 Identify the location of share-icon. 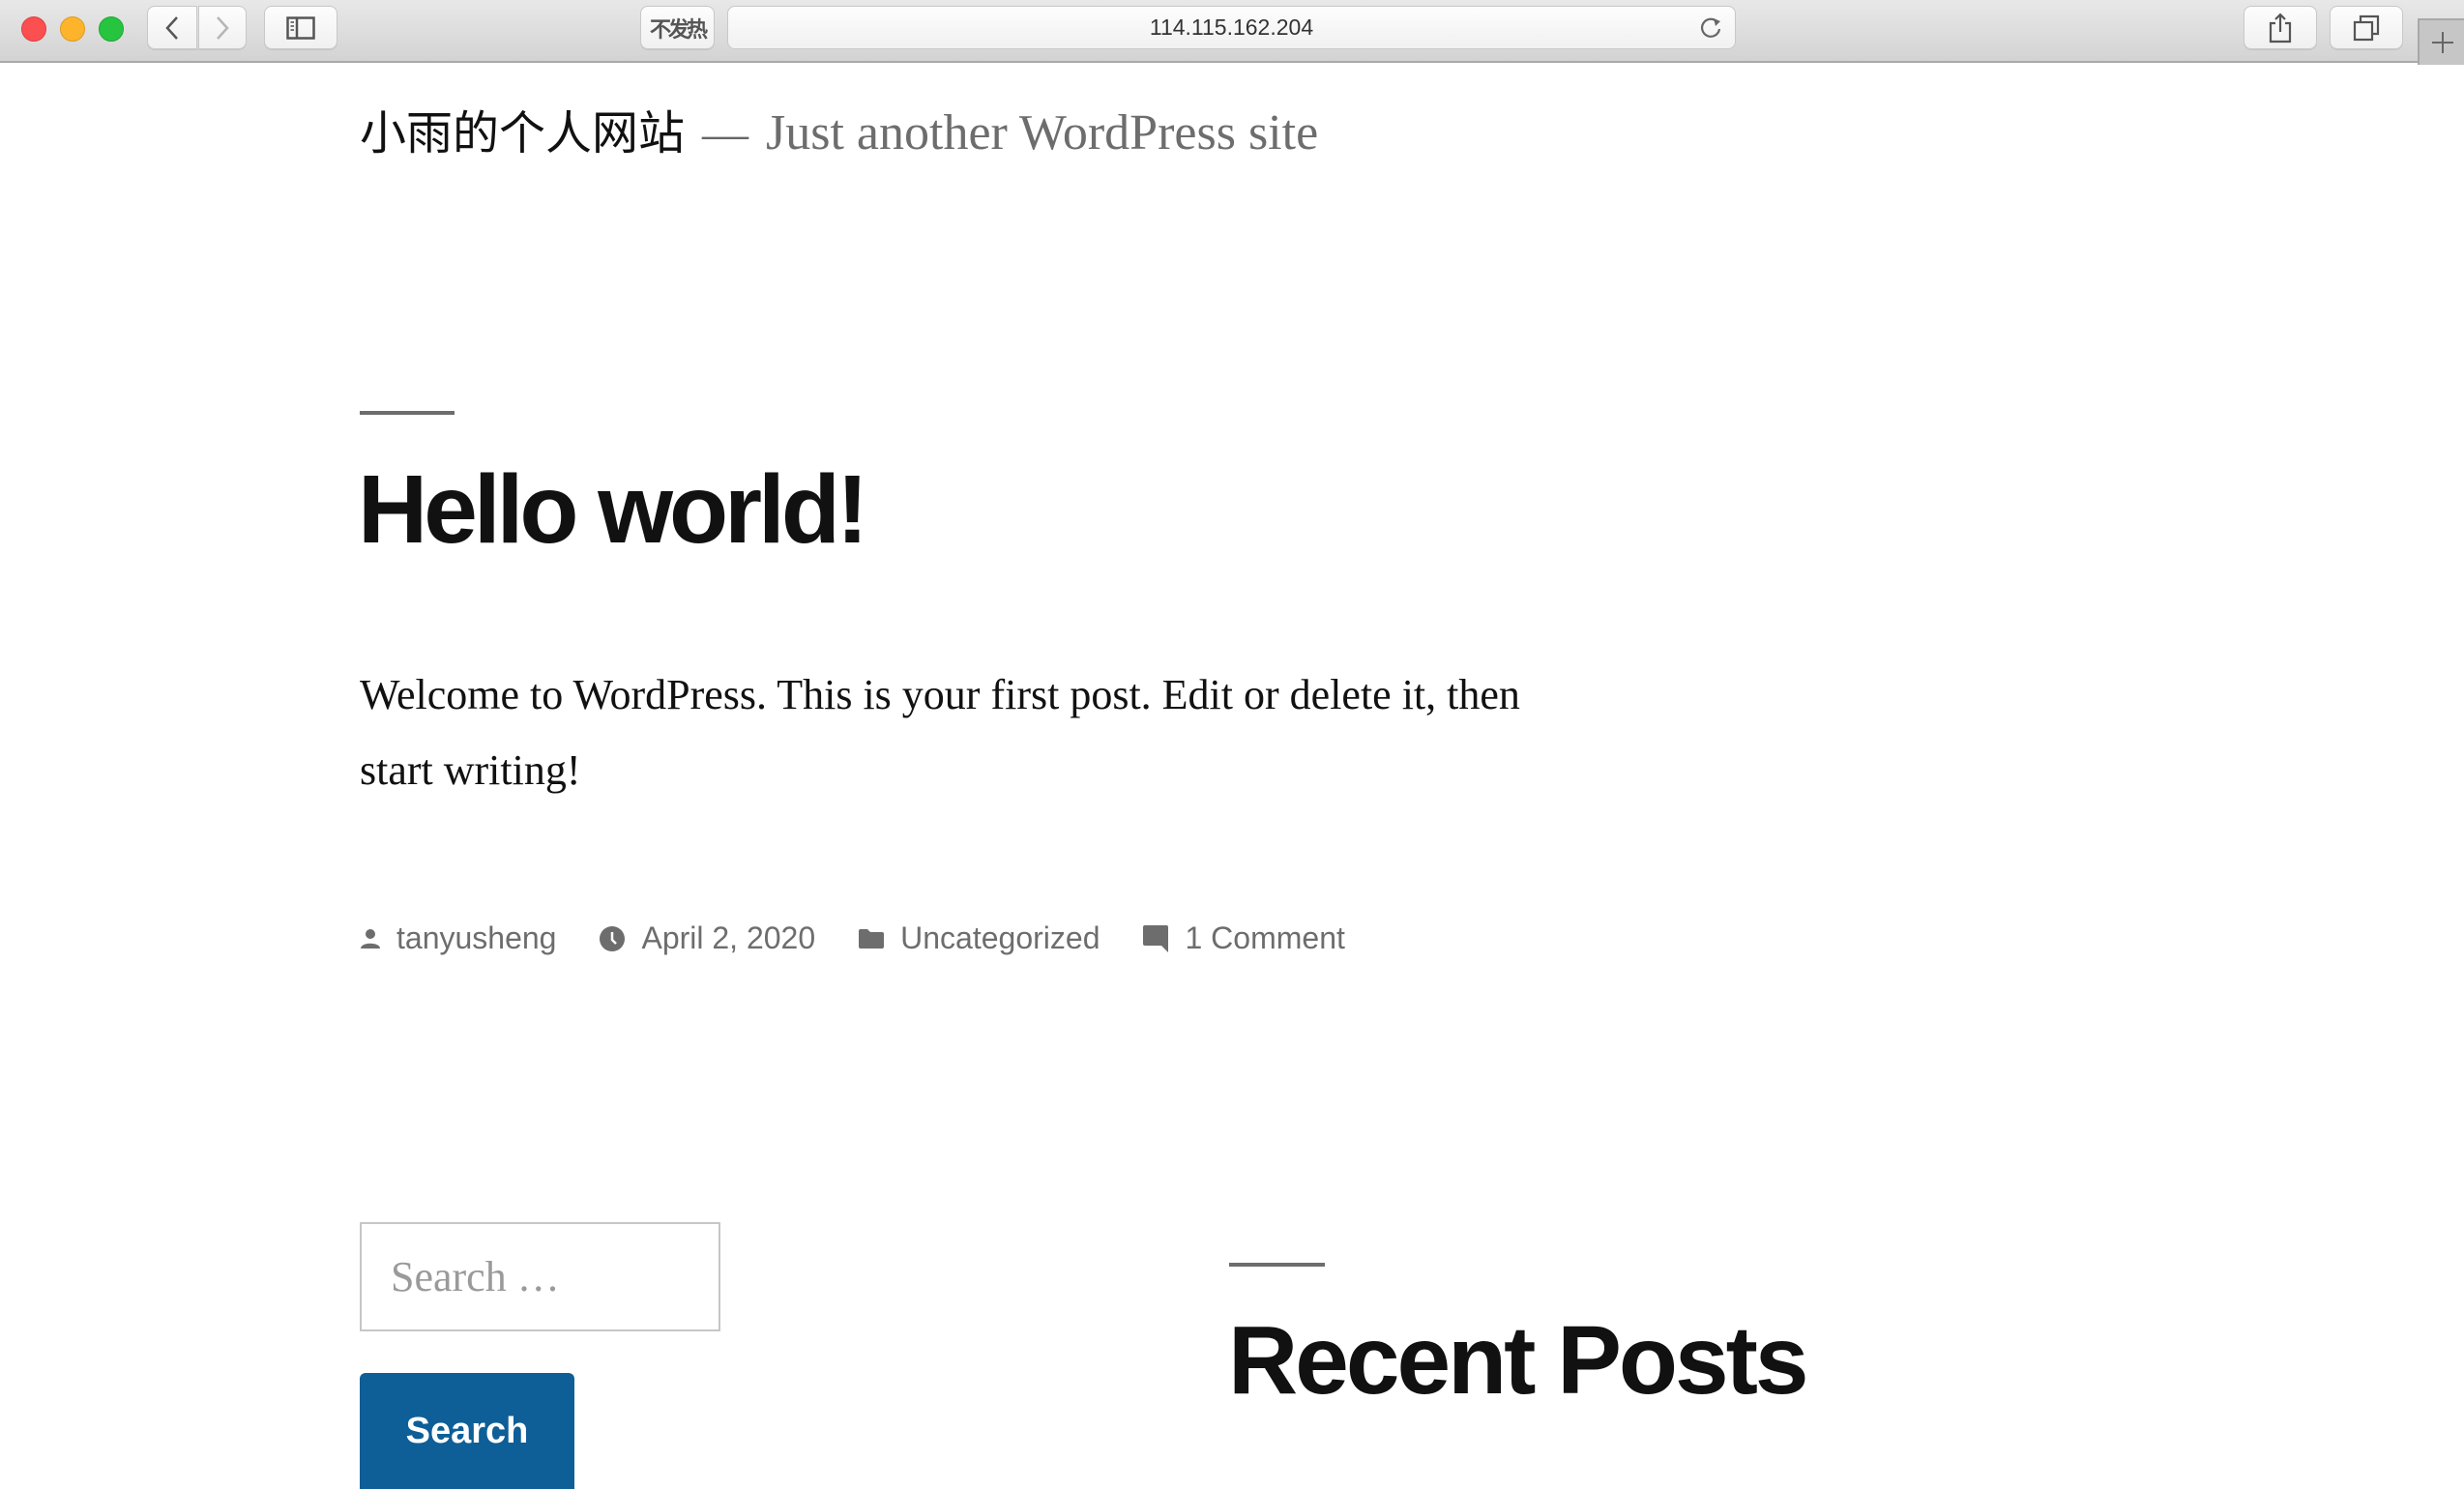
(2281, 27).